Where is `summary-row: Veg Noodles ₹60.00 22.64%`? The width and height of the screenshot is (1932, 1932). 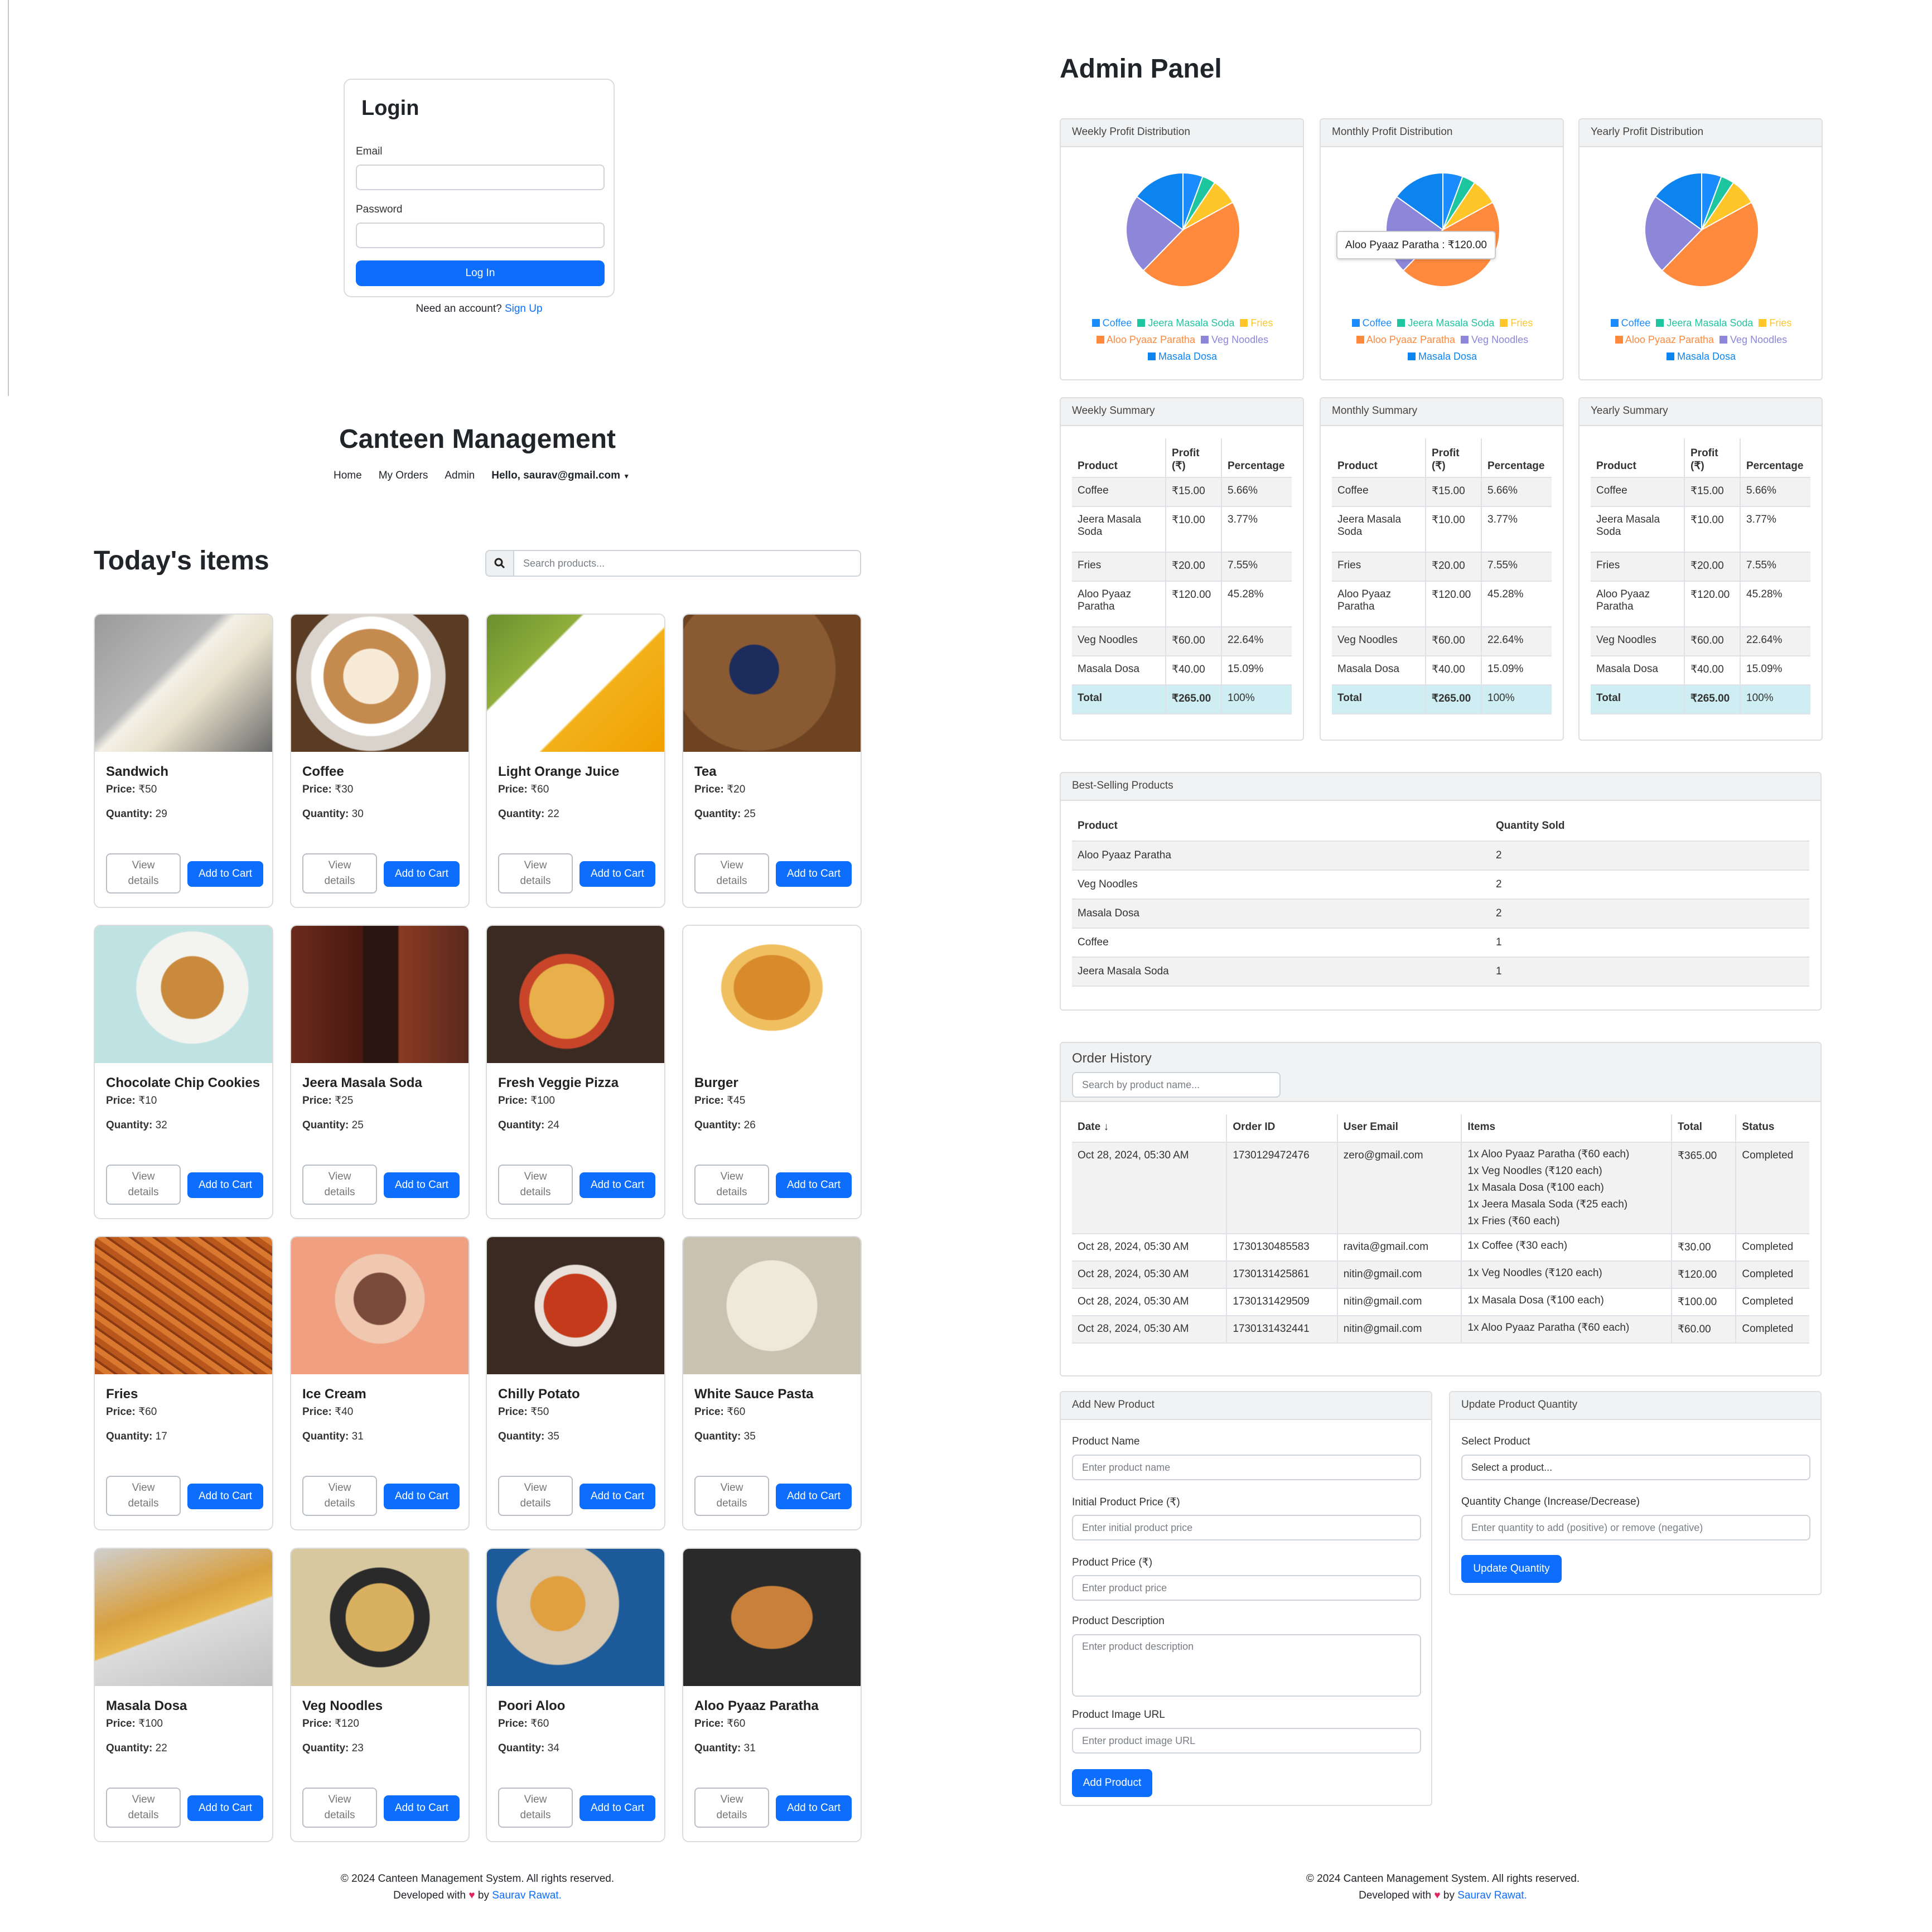 summary-row: Veg Noodles ₹60.00 22.64% is located at coordinates (1442, 641).